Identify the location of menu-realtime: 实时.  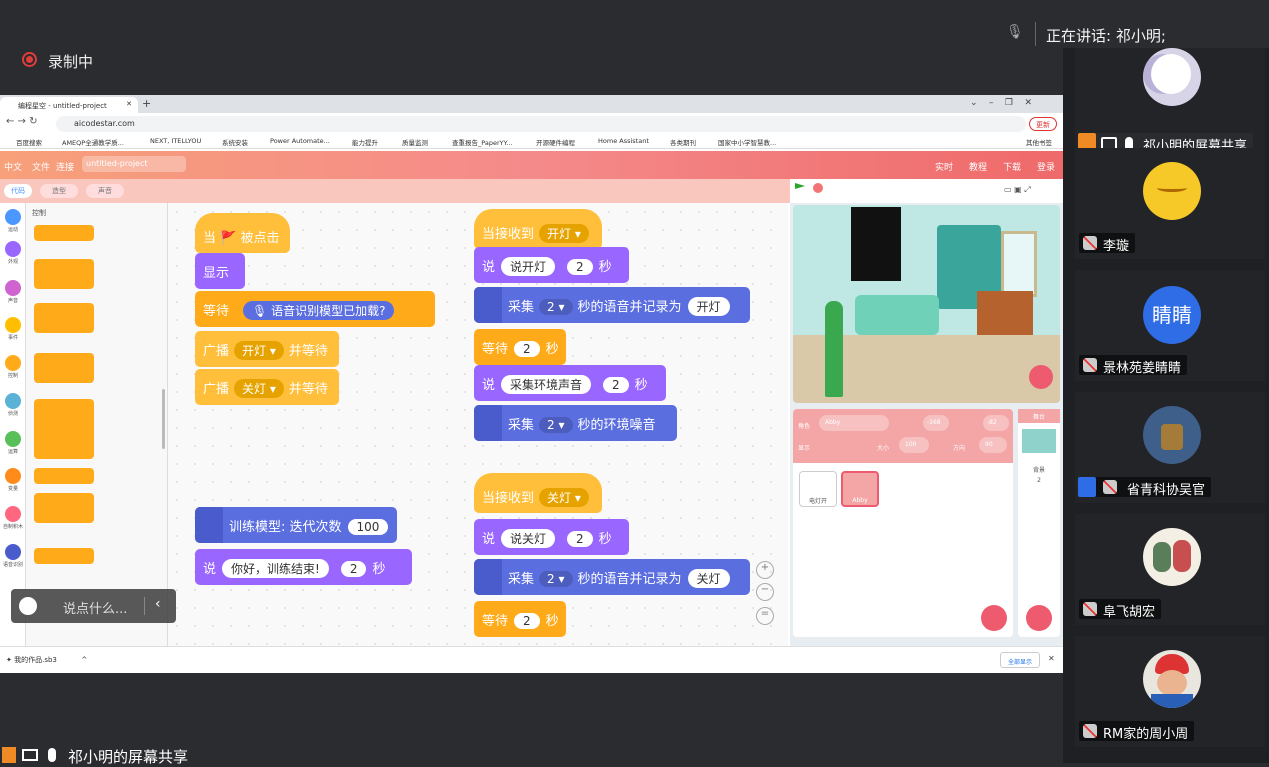
(944, 166).